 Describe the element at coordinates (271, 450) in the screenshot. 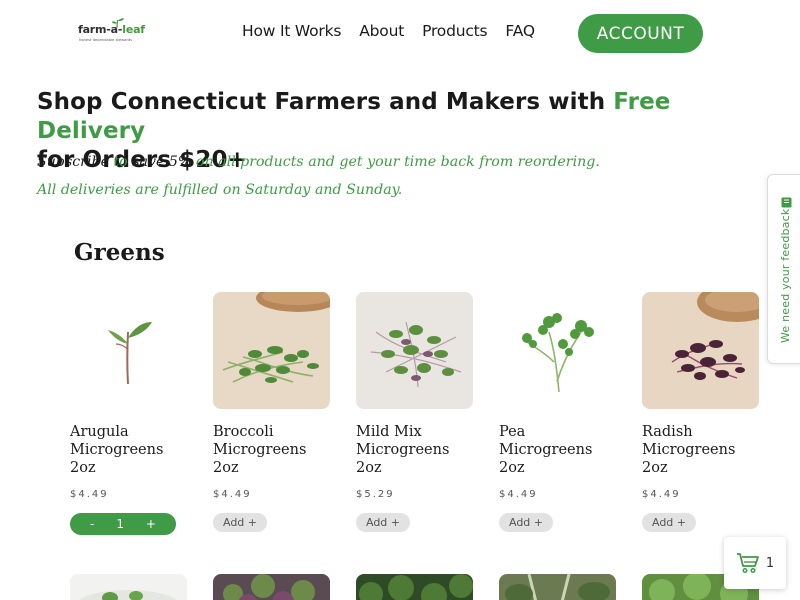

I see `product-name: Broccoli Microgreens 2oz` at that location.